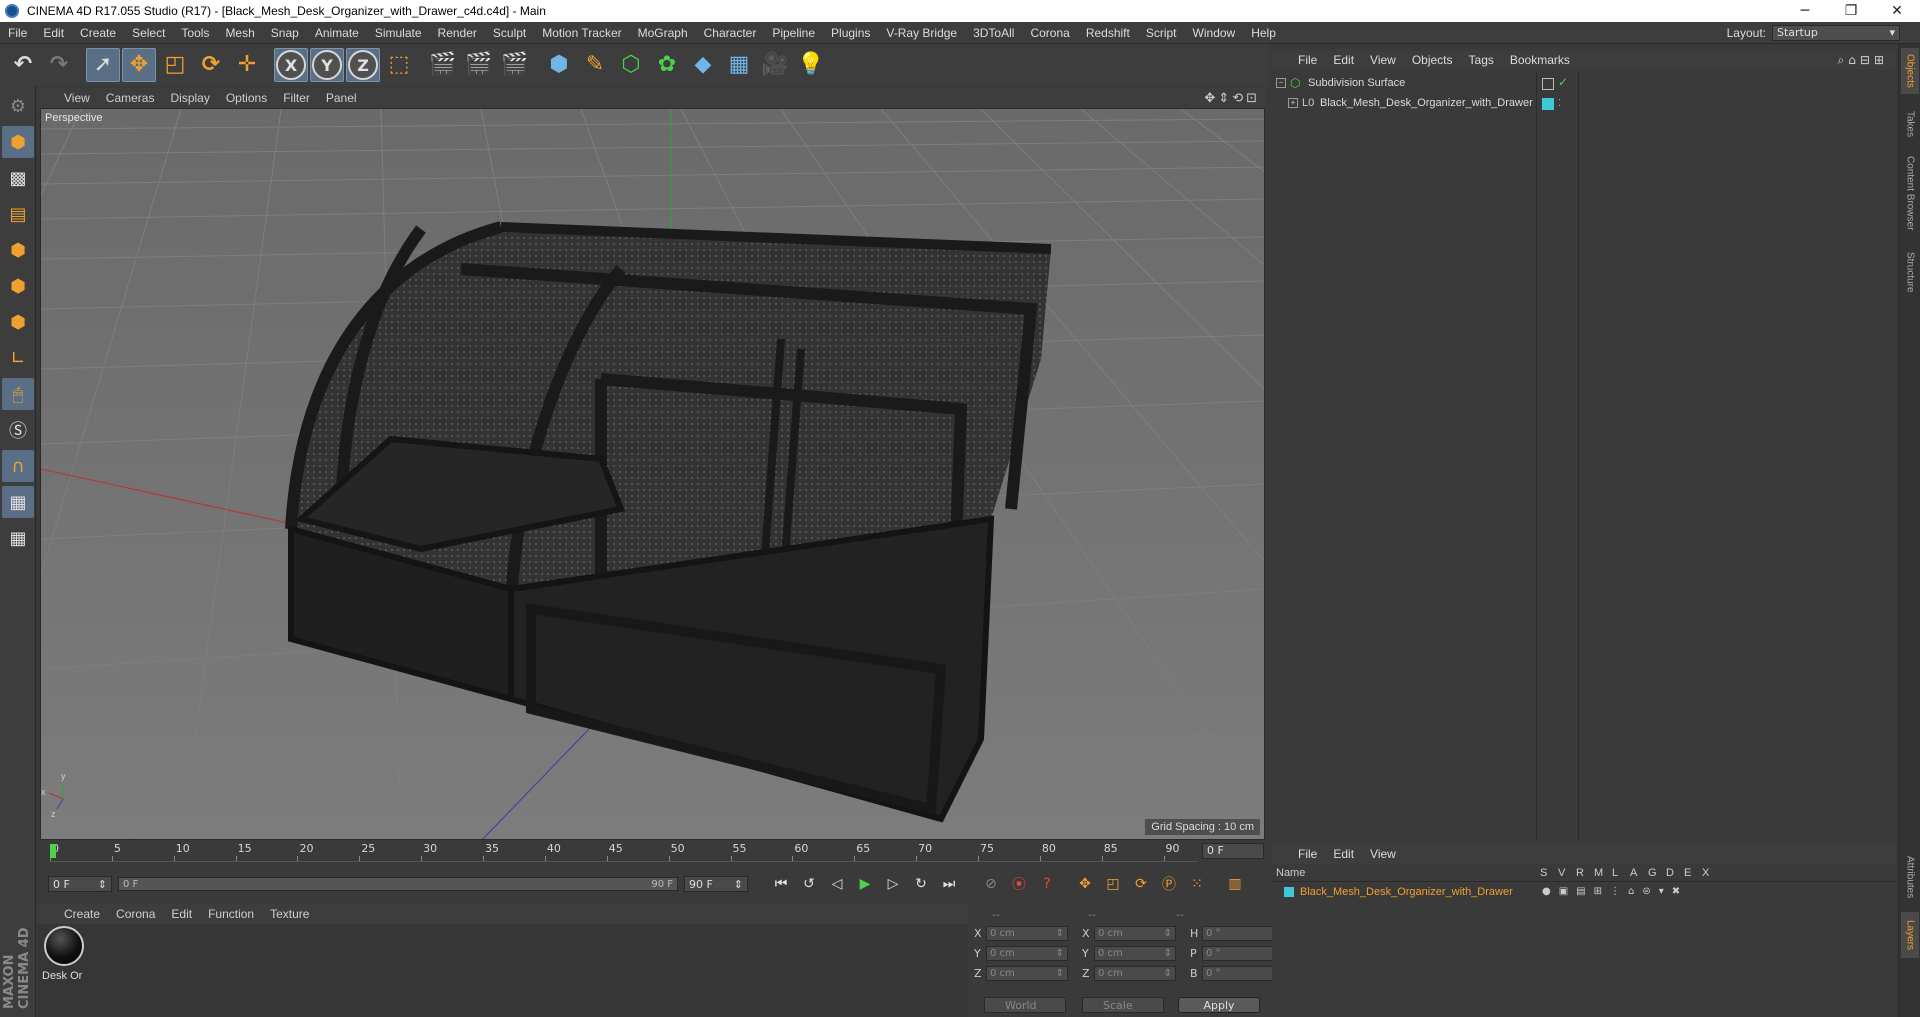 This screenshot has height=1017, width=1920. I want to click on tab-objects: Objects, so click(1910, 71).